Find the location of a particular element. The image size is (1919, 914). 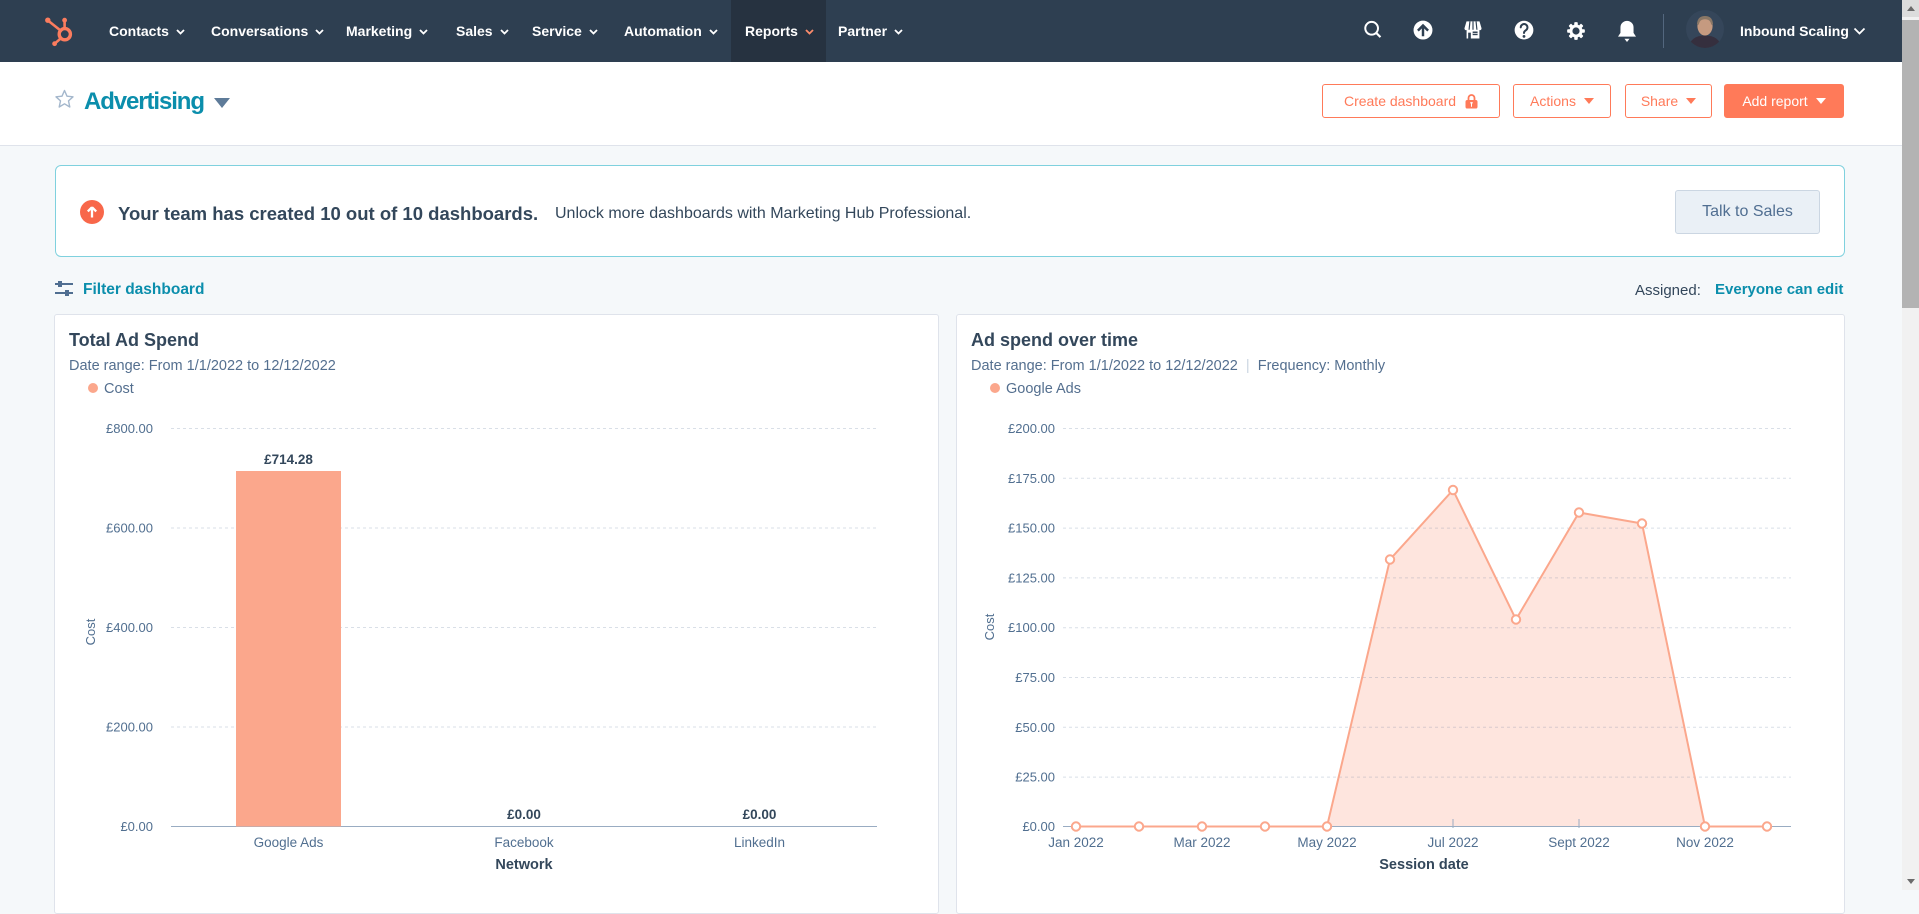

svg-text: £714.28 is located at coordinates (288, 459).